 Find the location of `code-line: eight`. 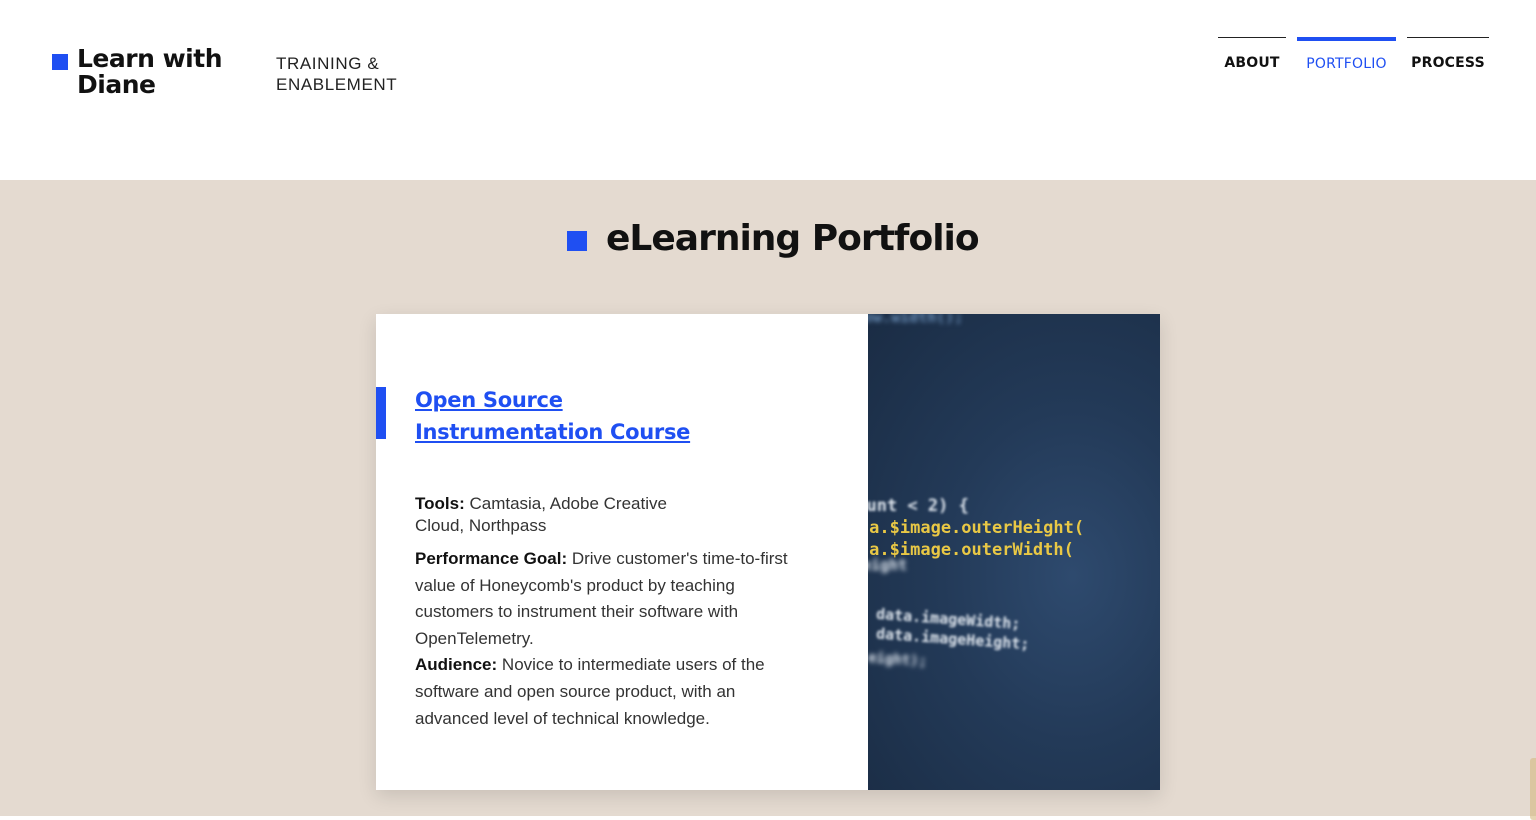

code-line: eight is located at coordinates (888, 565).